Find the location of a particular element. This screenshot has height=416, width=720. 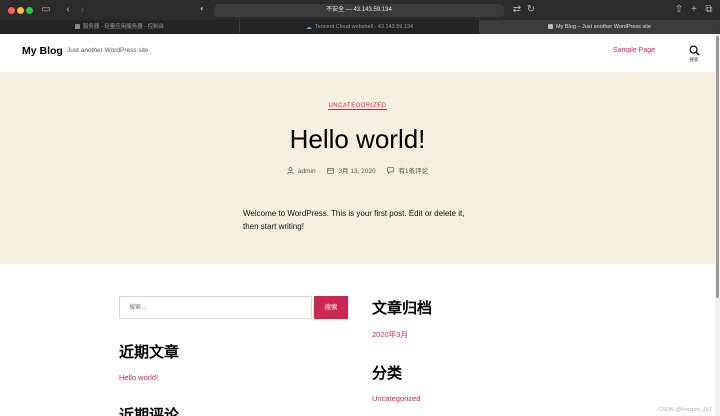

search-toggle-button: 搜索 is located at coordinates (694, 56).